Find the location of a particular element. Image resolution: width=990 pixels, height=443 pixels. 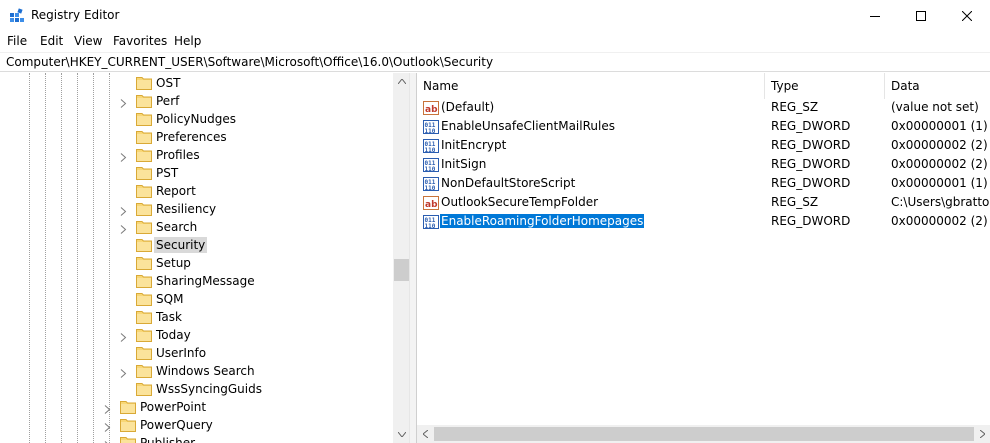

value-data: 0x00000001 (1) is located at coordinates (939, 183).